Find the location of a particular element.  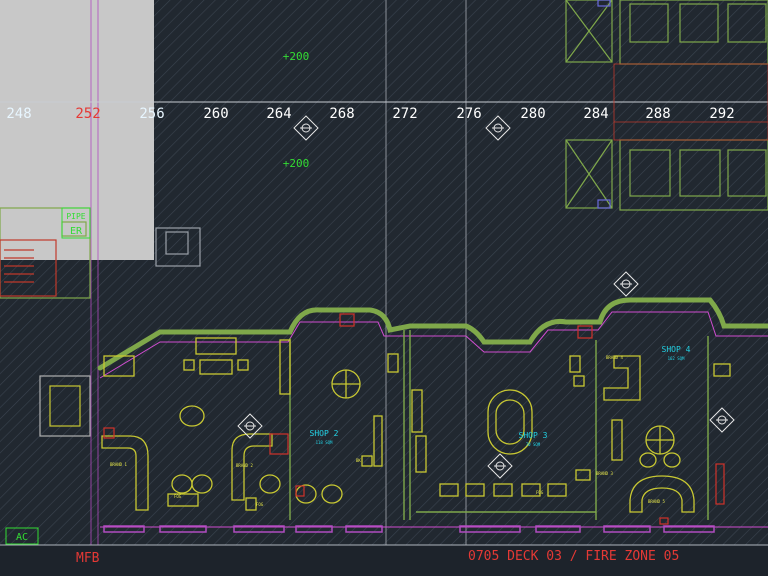

er-label: ER is located at coordinates (76, 231).